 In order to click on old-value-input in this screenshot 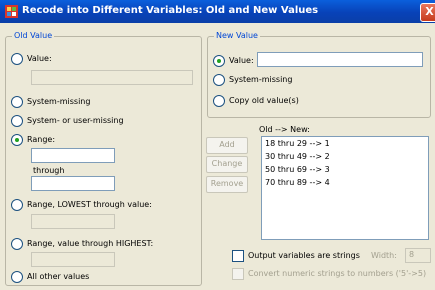, I will do `click(112, 77)`.